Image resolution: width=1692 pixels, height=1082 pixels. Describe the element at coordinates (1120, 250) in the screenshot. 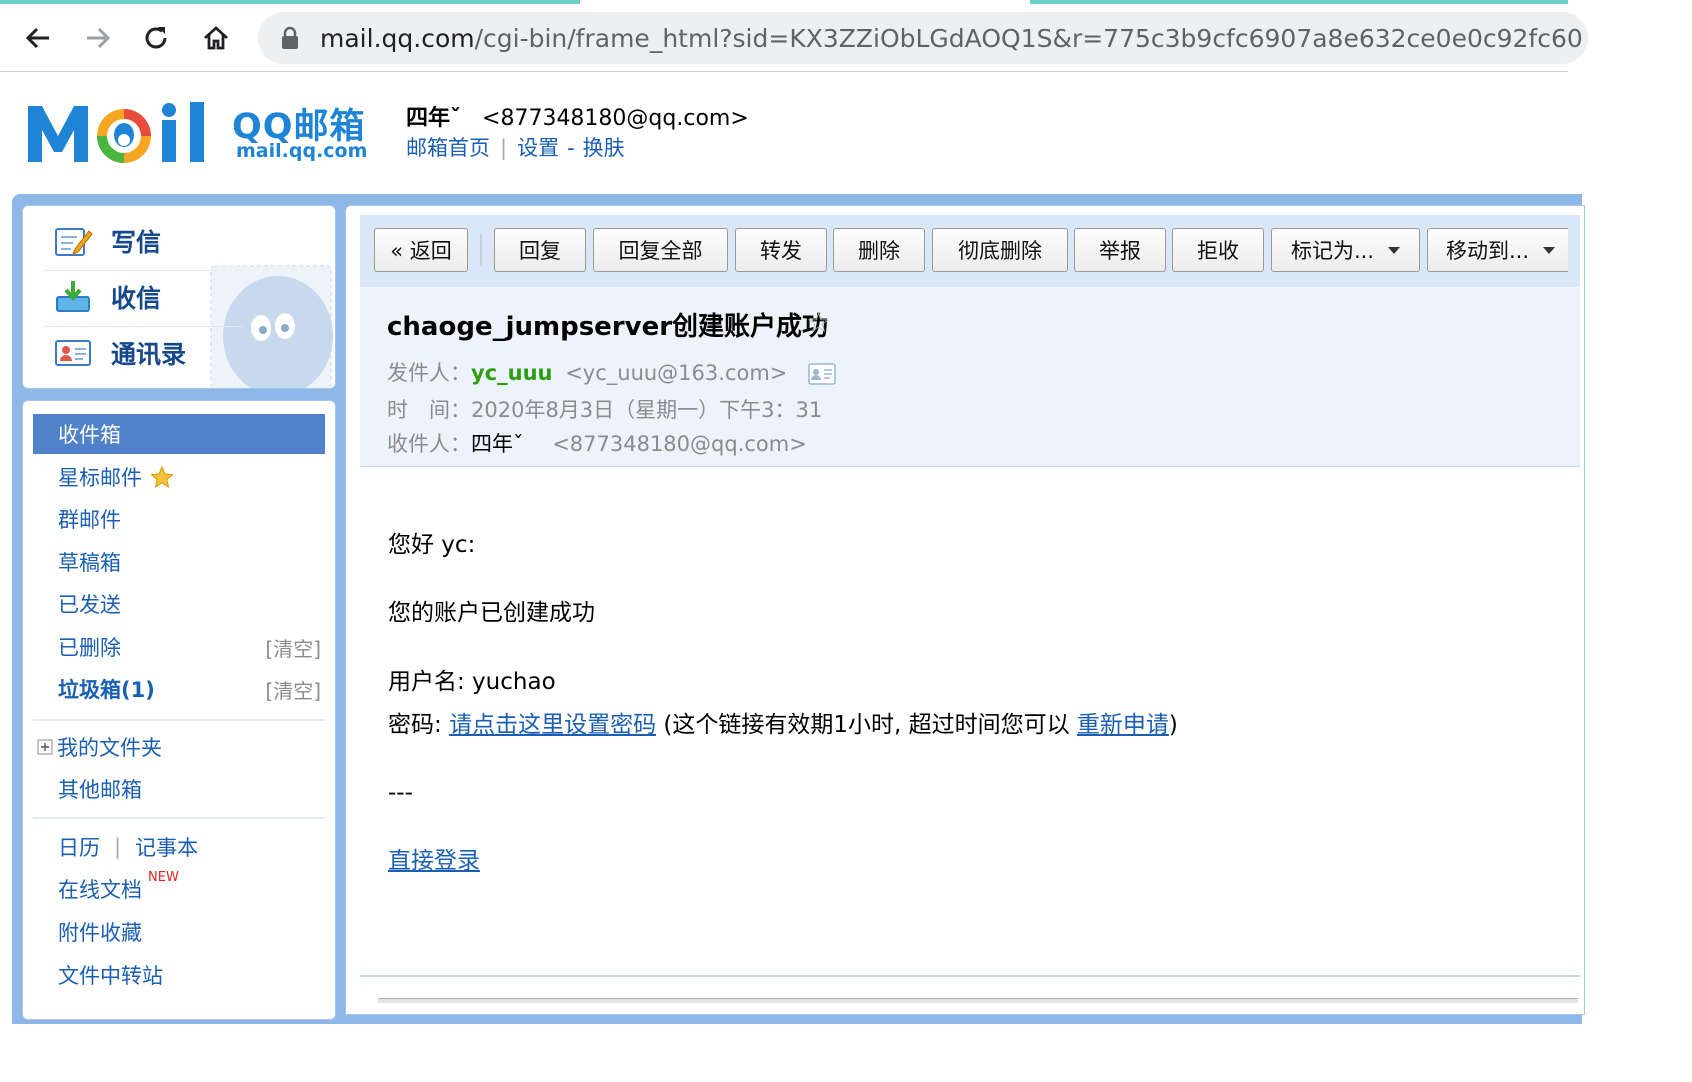

I see `report-button: 举报` at that location.